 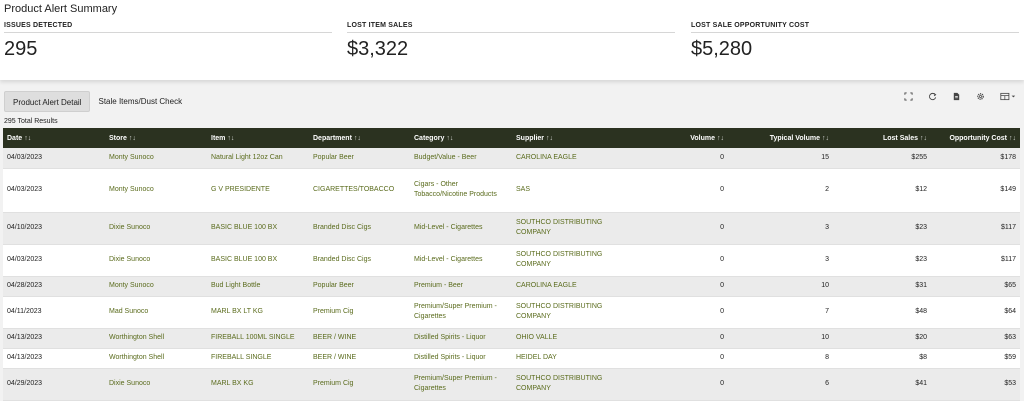 I want to click on cell-item: FIREBALL 100ML SINGLE, so click(x=258, y=338).